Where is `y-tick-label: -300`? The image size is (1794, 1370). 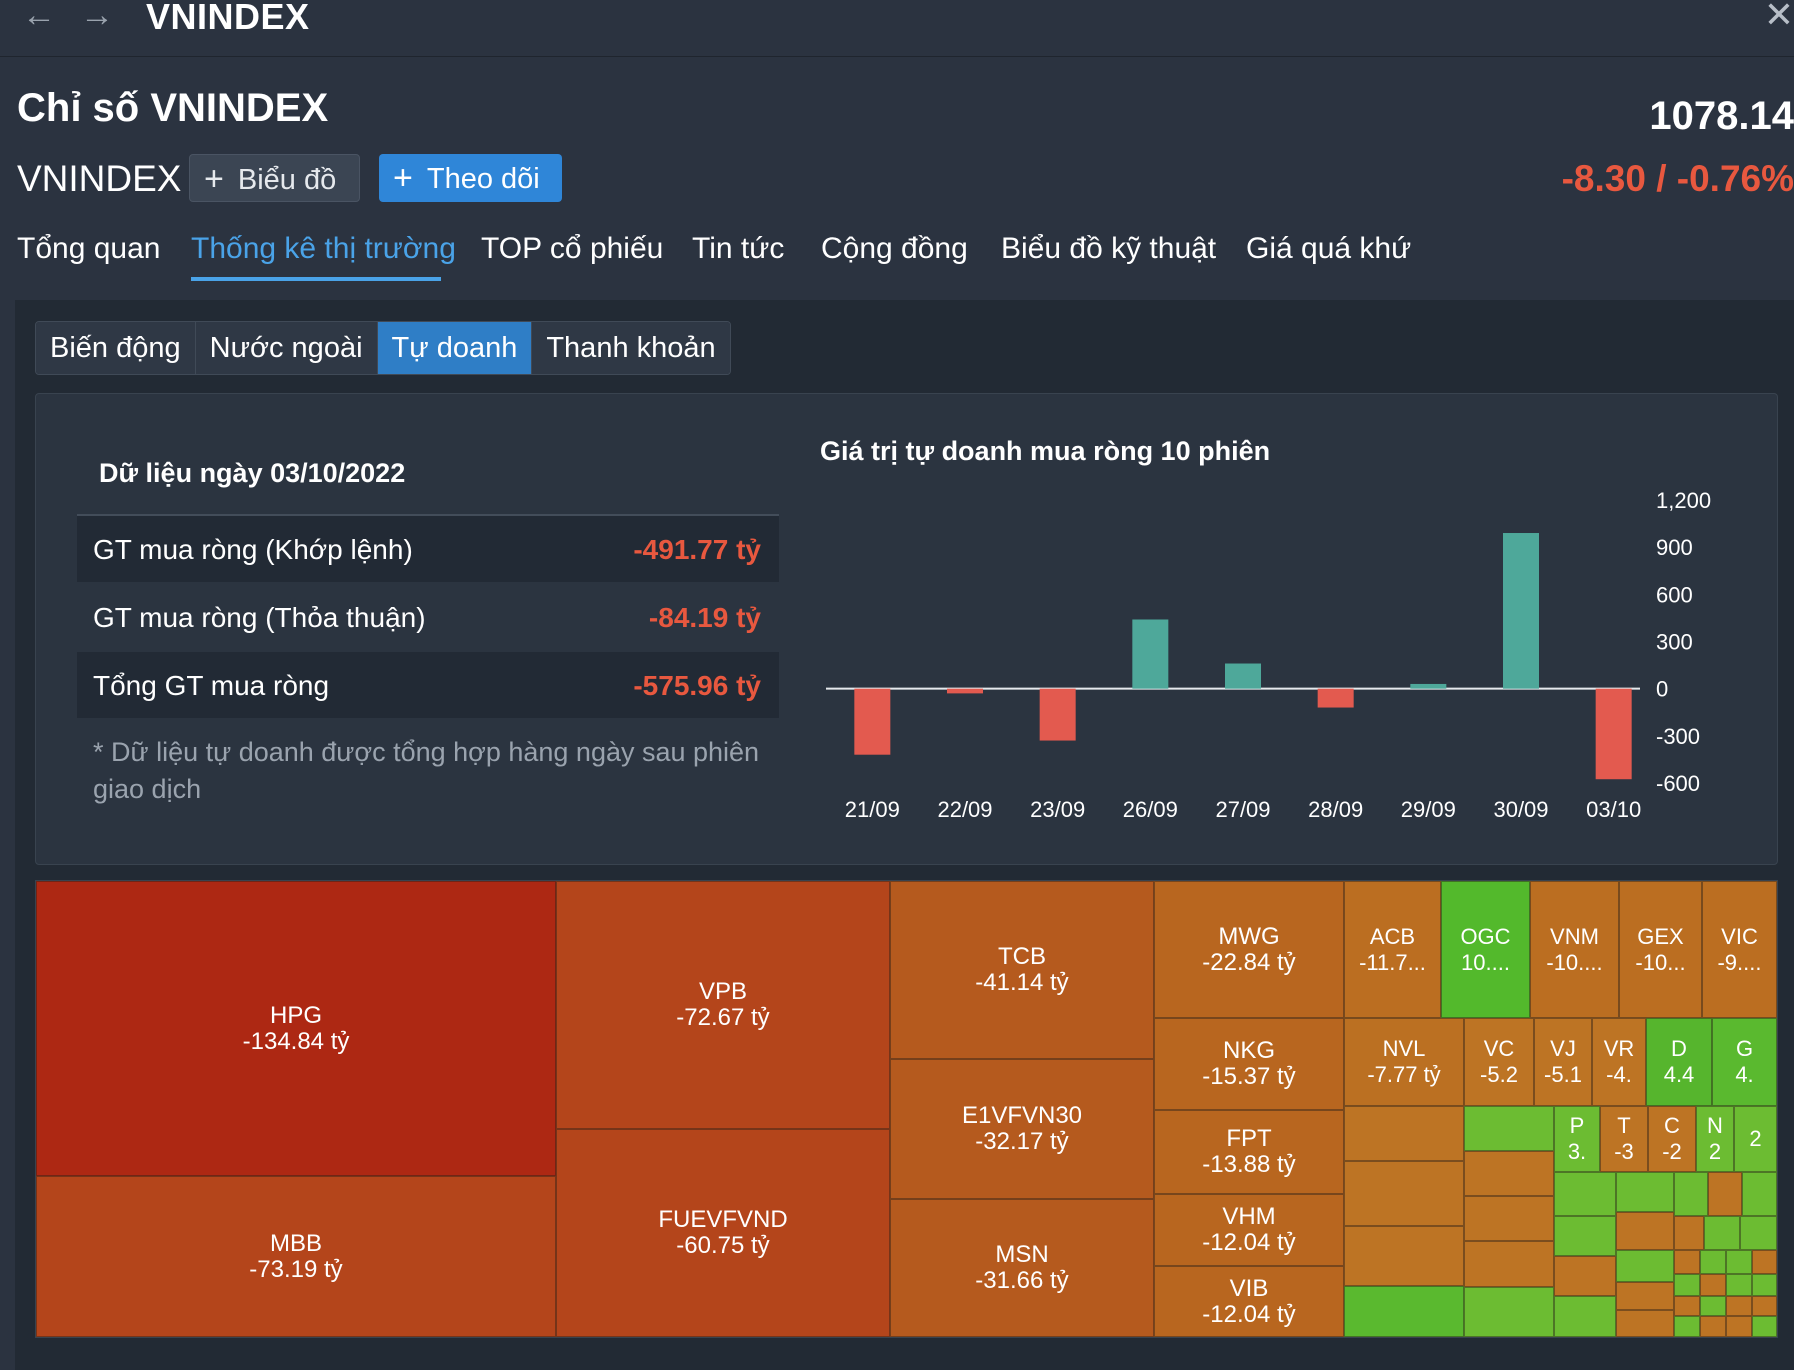
y-tick-label: -300 is located at coordinates (1678, 736).